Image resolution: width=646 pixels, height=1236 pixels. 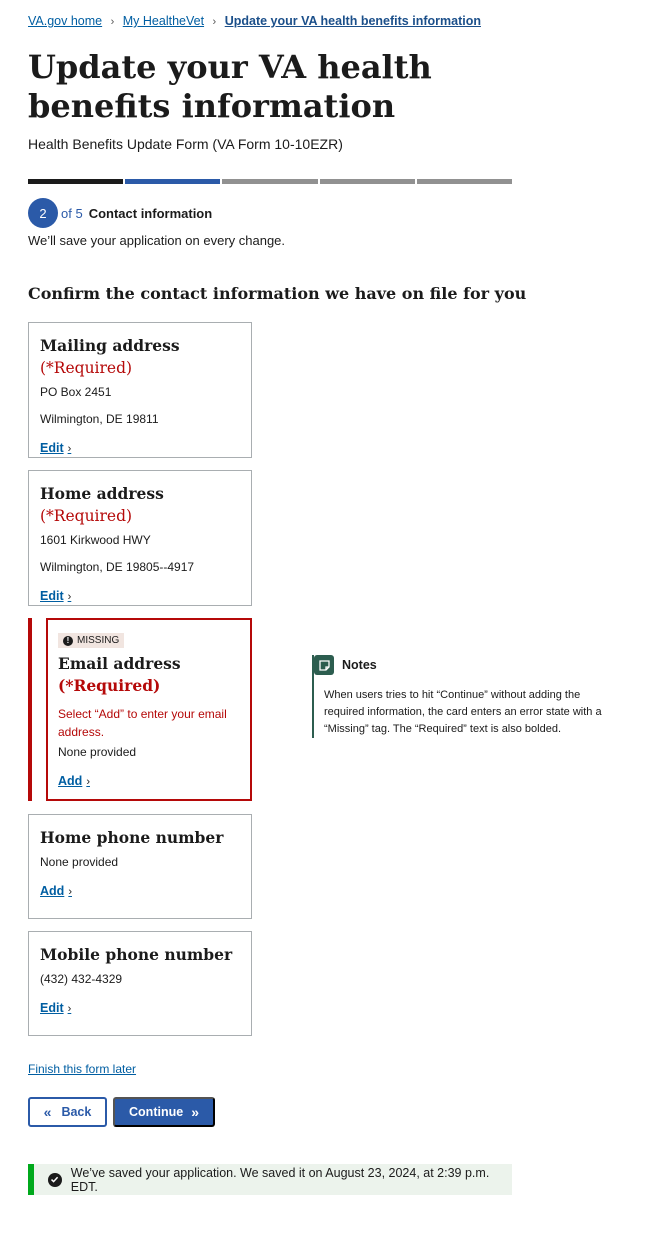 I want to click on double-chevron-right-icon: », so click(x=195, y=1112).